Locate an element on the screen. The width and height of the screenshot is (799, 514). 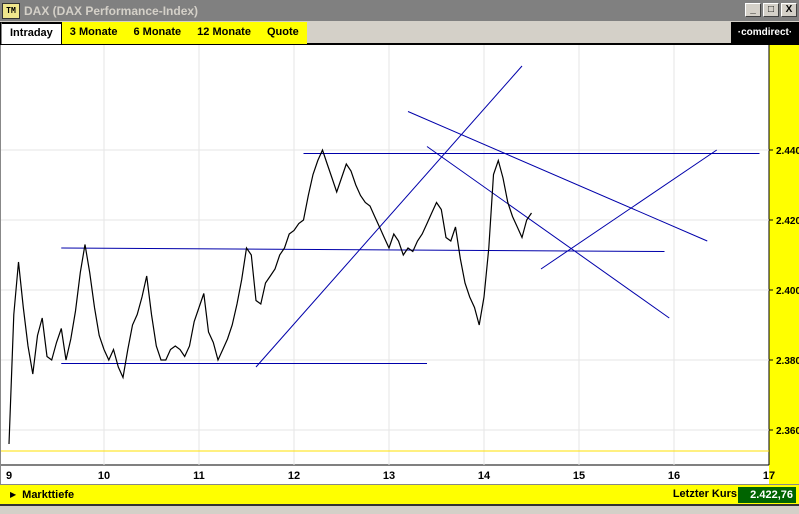
maximize-button: □ is located at coordinates (771, 10).